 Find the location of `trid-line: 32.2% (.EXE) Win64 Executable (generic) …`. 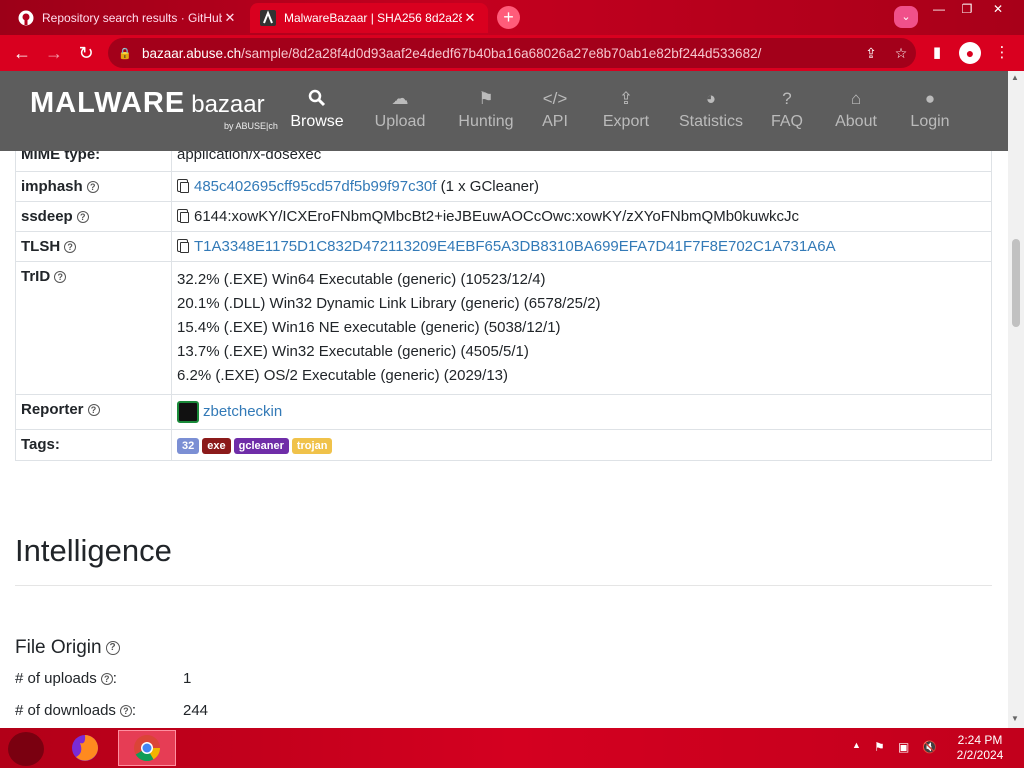

trid-line: 32.2% (.EXE) Win64 Executable (generic) … is located at coordinates (361, 279).